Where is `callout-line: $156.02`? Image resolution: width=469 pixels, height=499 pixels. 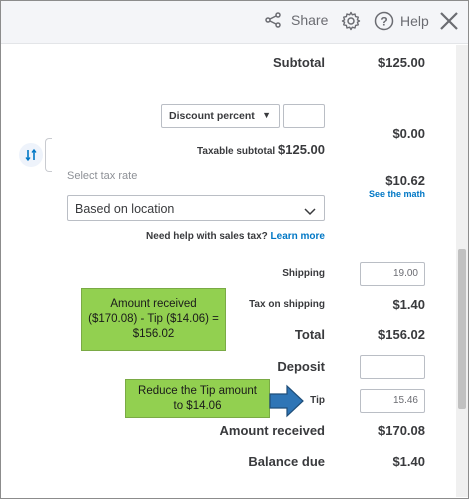
callout-line: $156.02 is located at coordinates (153, 334).